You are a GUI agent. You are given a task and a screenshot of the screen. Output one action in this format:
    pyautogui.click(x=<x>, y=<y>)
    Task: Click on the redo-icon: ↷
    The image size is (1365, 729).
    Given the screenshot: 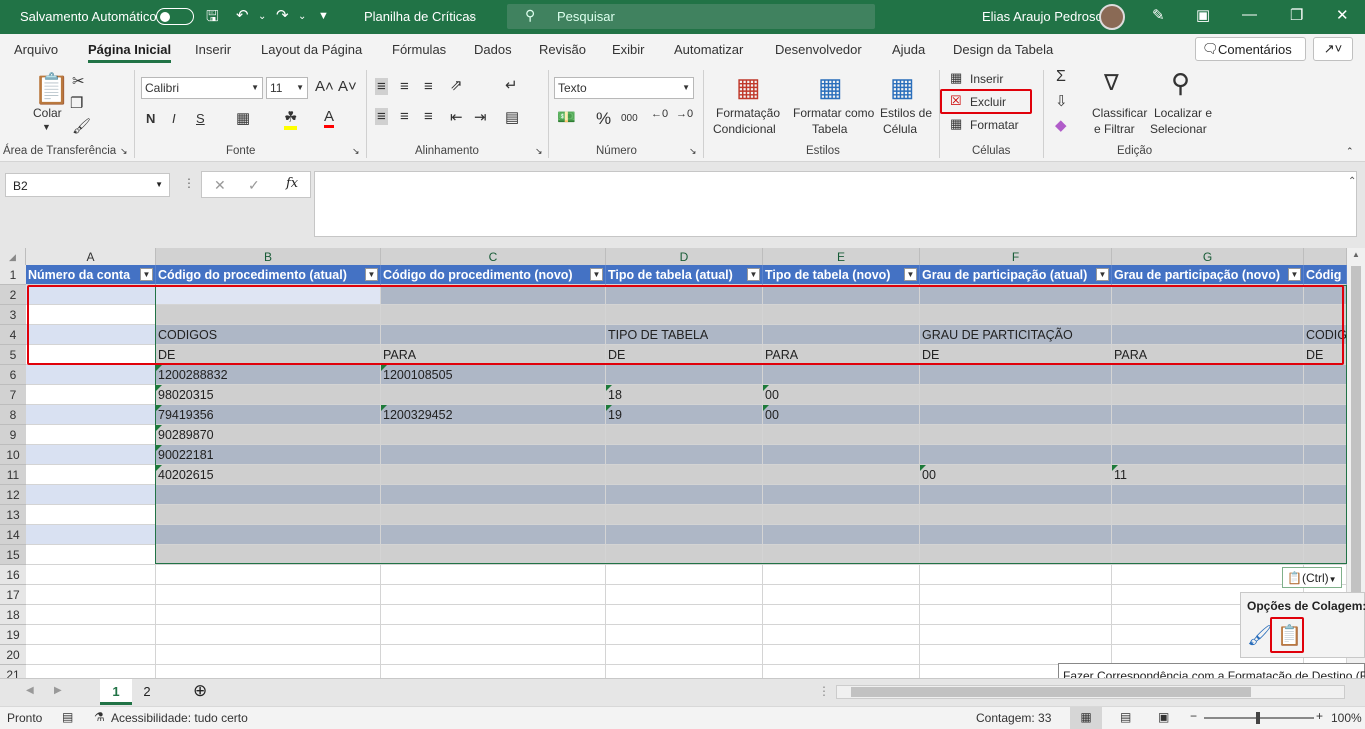 What is the action you would take?
    pyautogui.click(x=282, y=15)
    